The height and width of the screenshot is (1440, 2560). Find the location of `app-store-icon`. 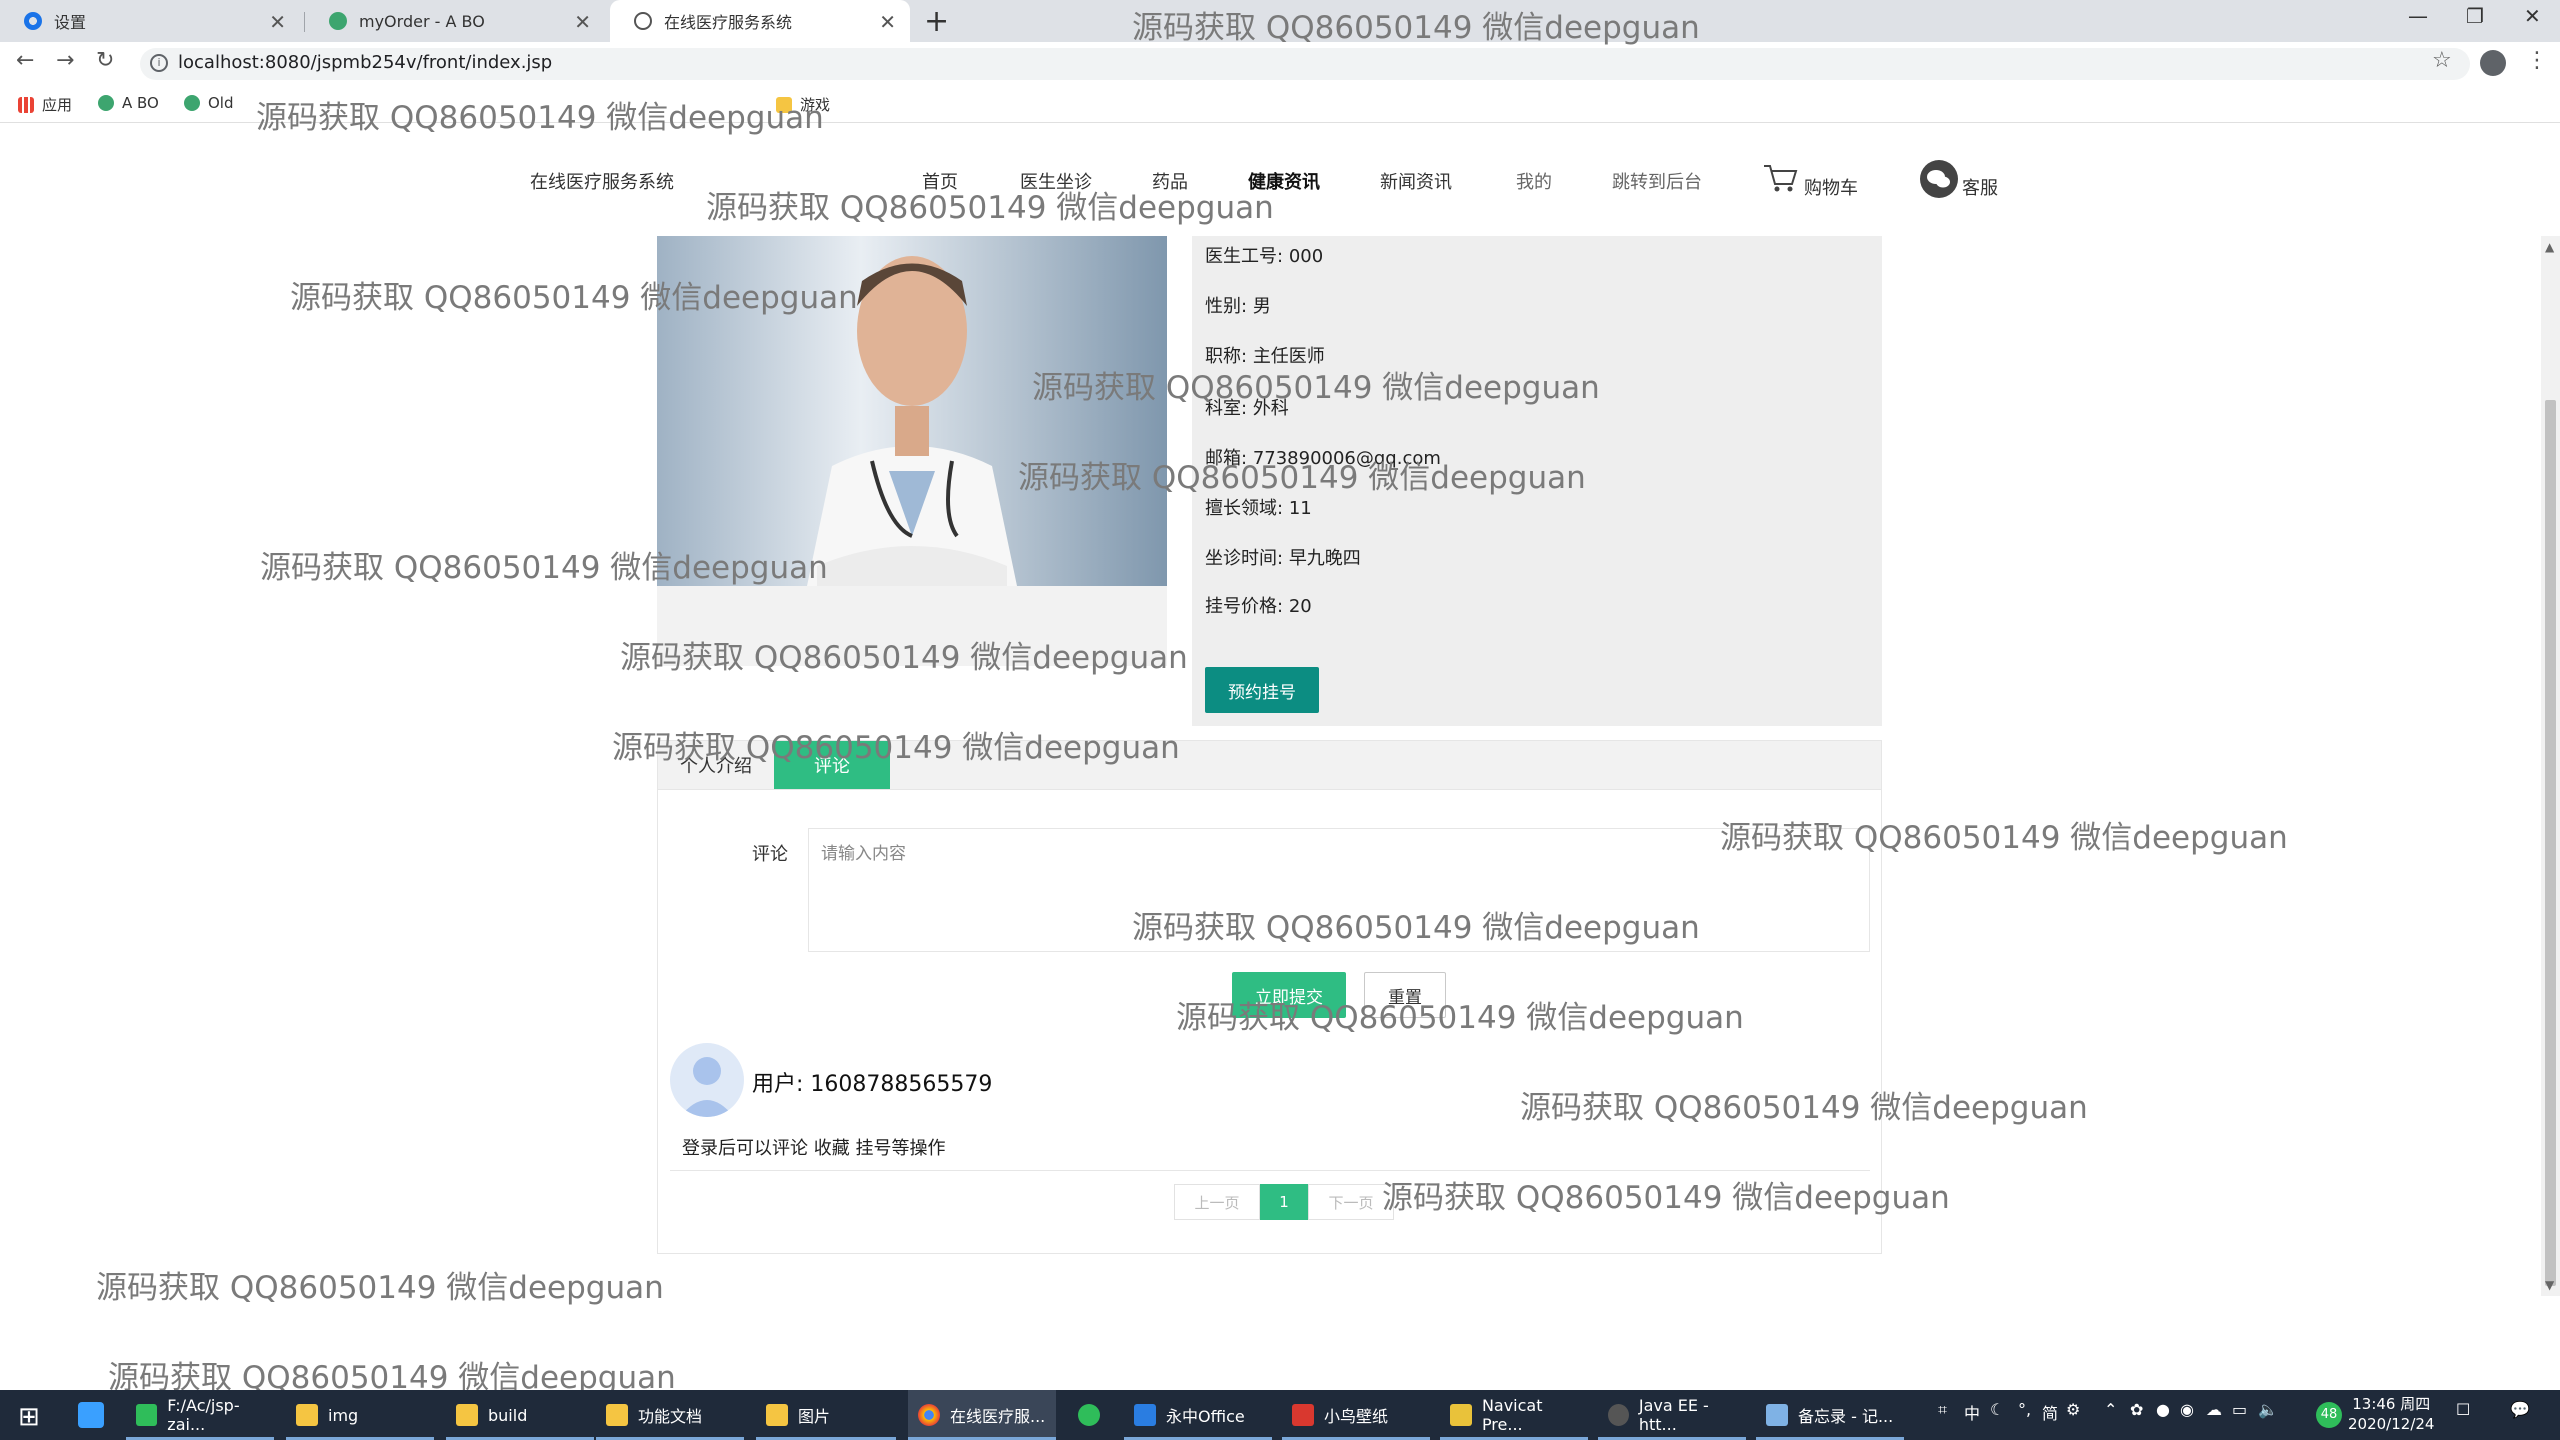

app-store-icon is located at coordinates (91, 1415).